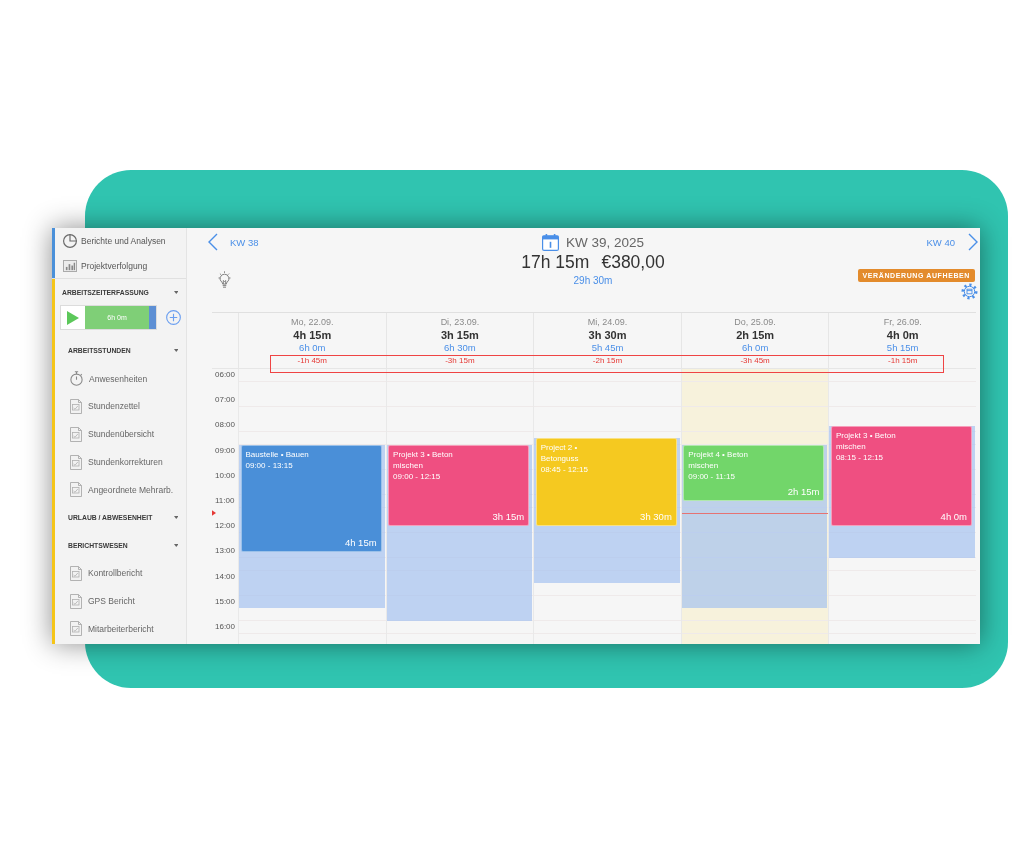  I want to click on week-total-amount: €380,00, so click(633, 262).